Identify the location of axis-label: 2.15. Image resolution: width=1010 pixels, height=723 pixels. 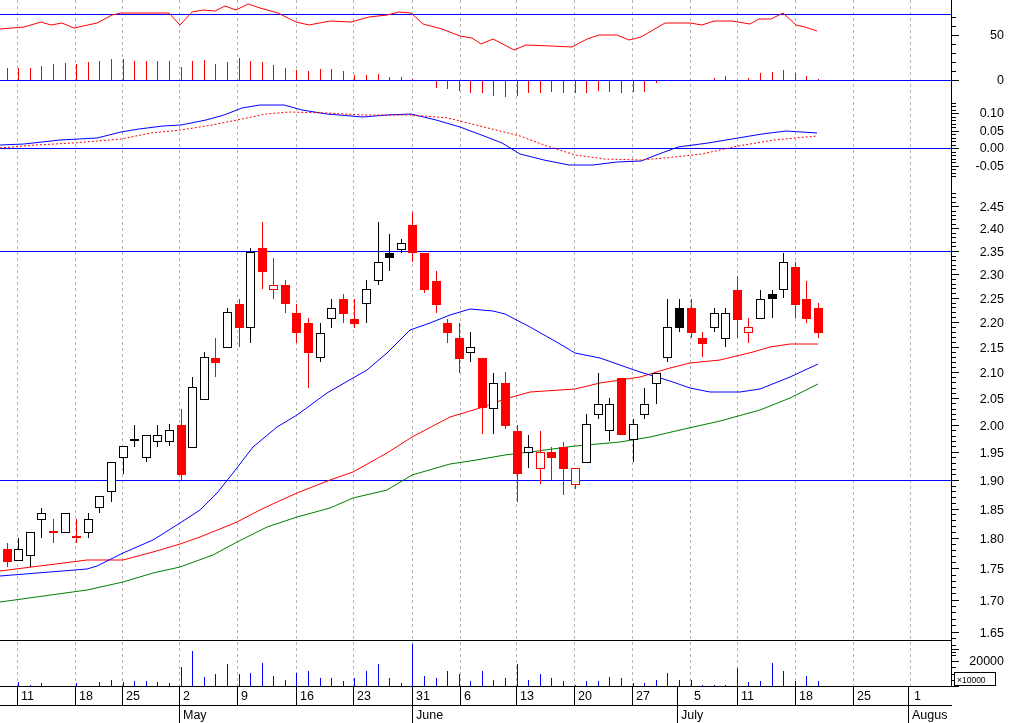
(991, 347).